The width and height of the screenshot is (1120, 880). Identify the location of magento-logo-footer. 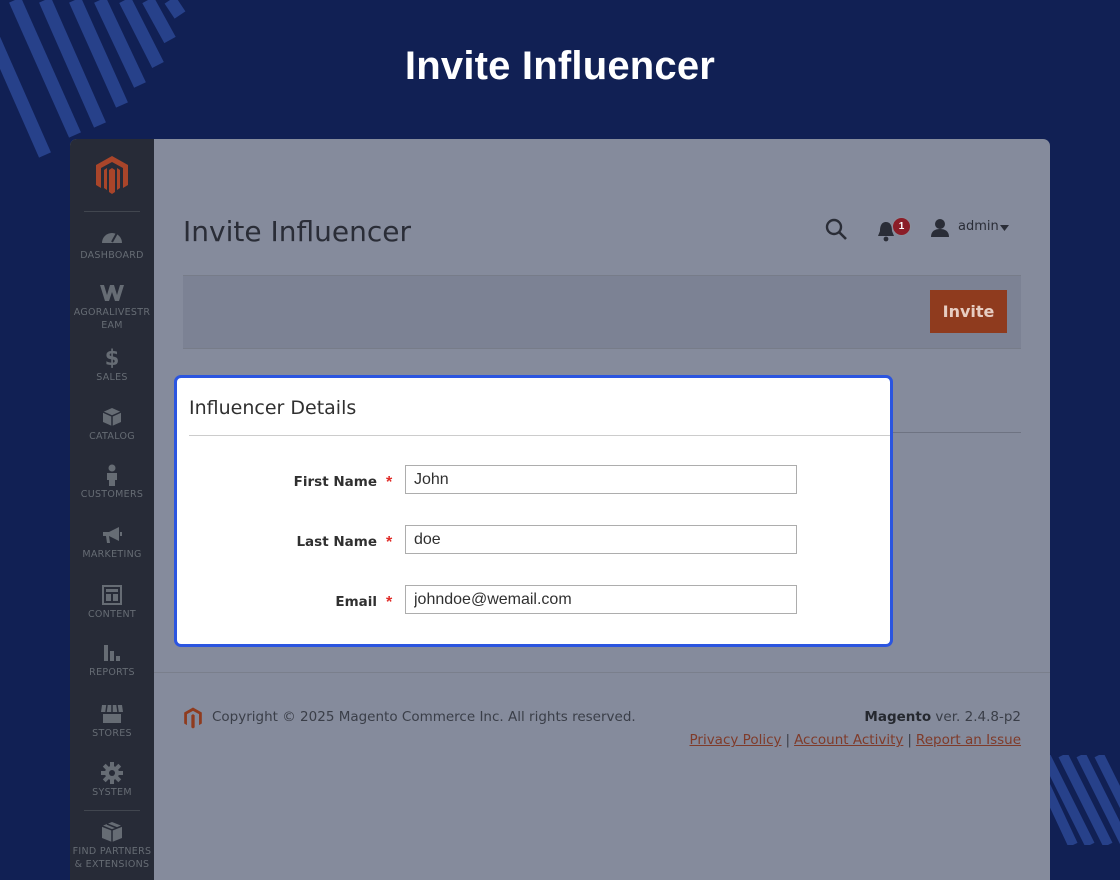
(193, 718).